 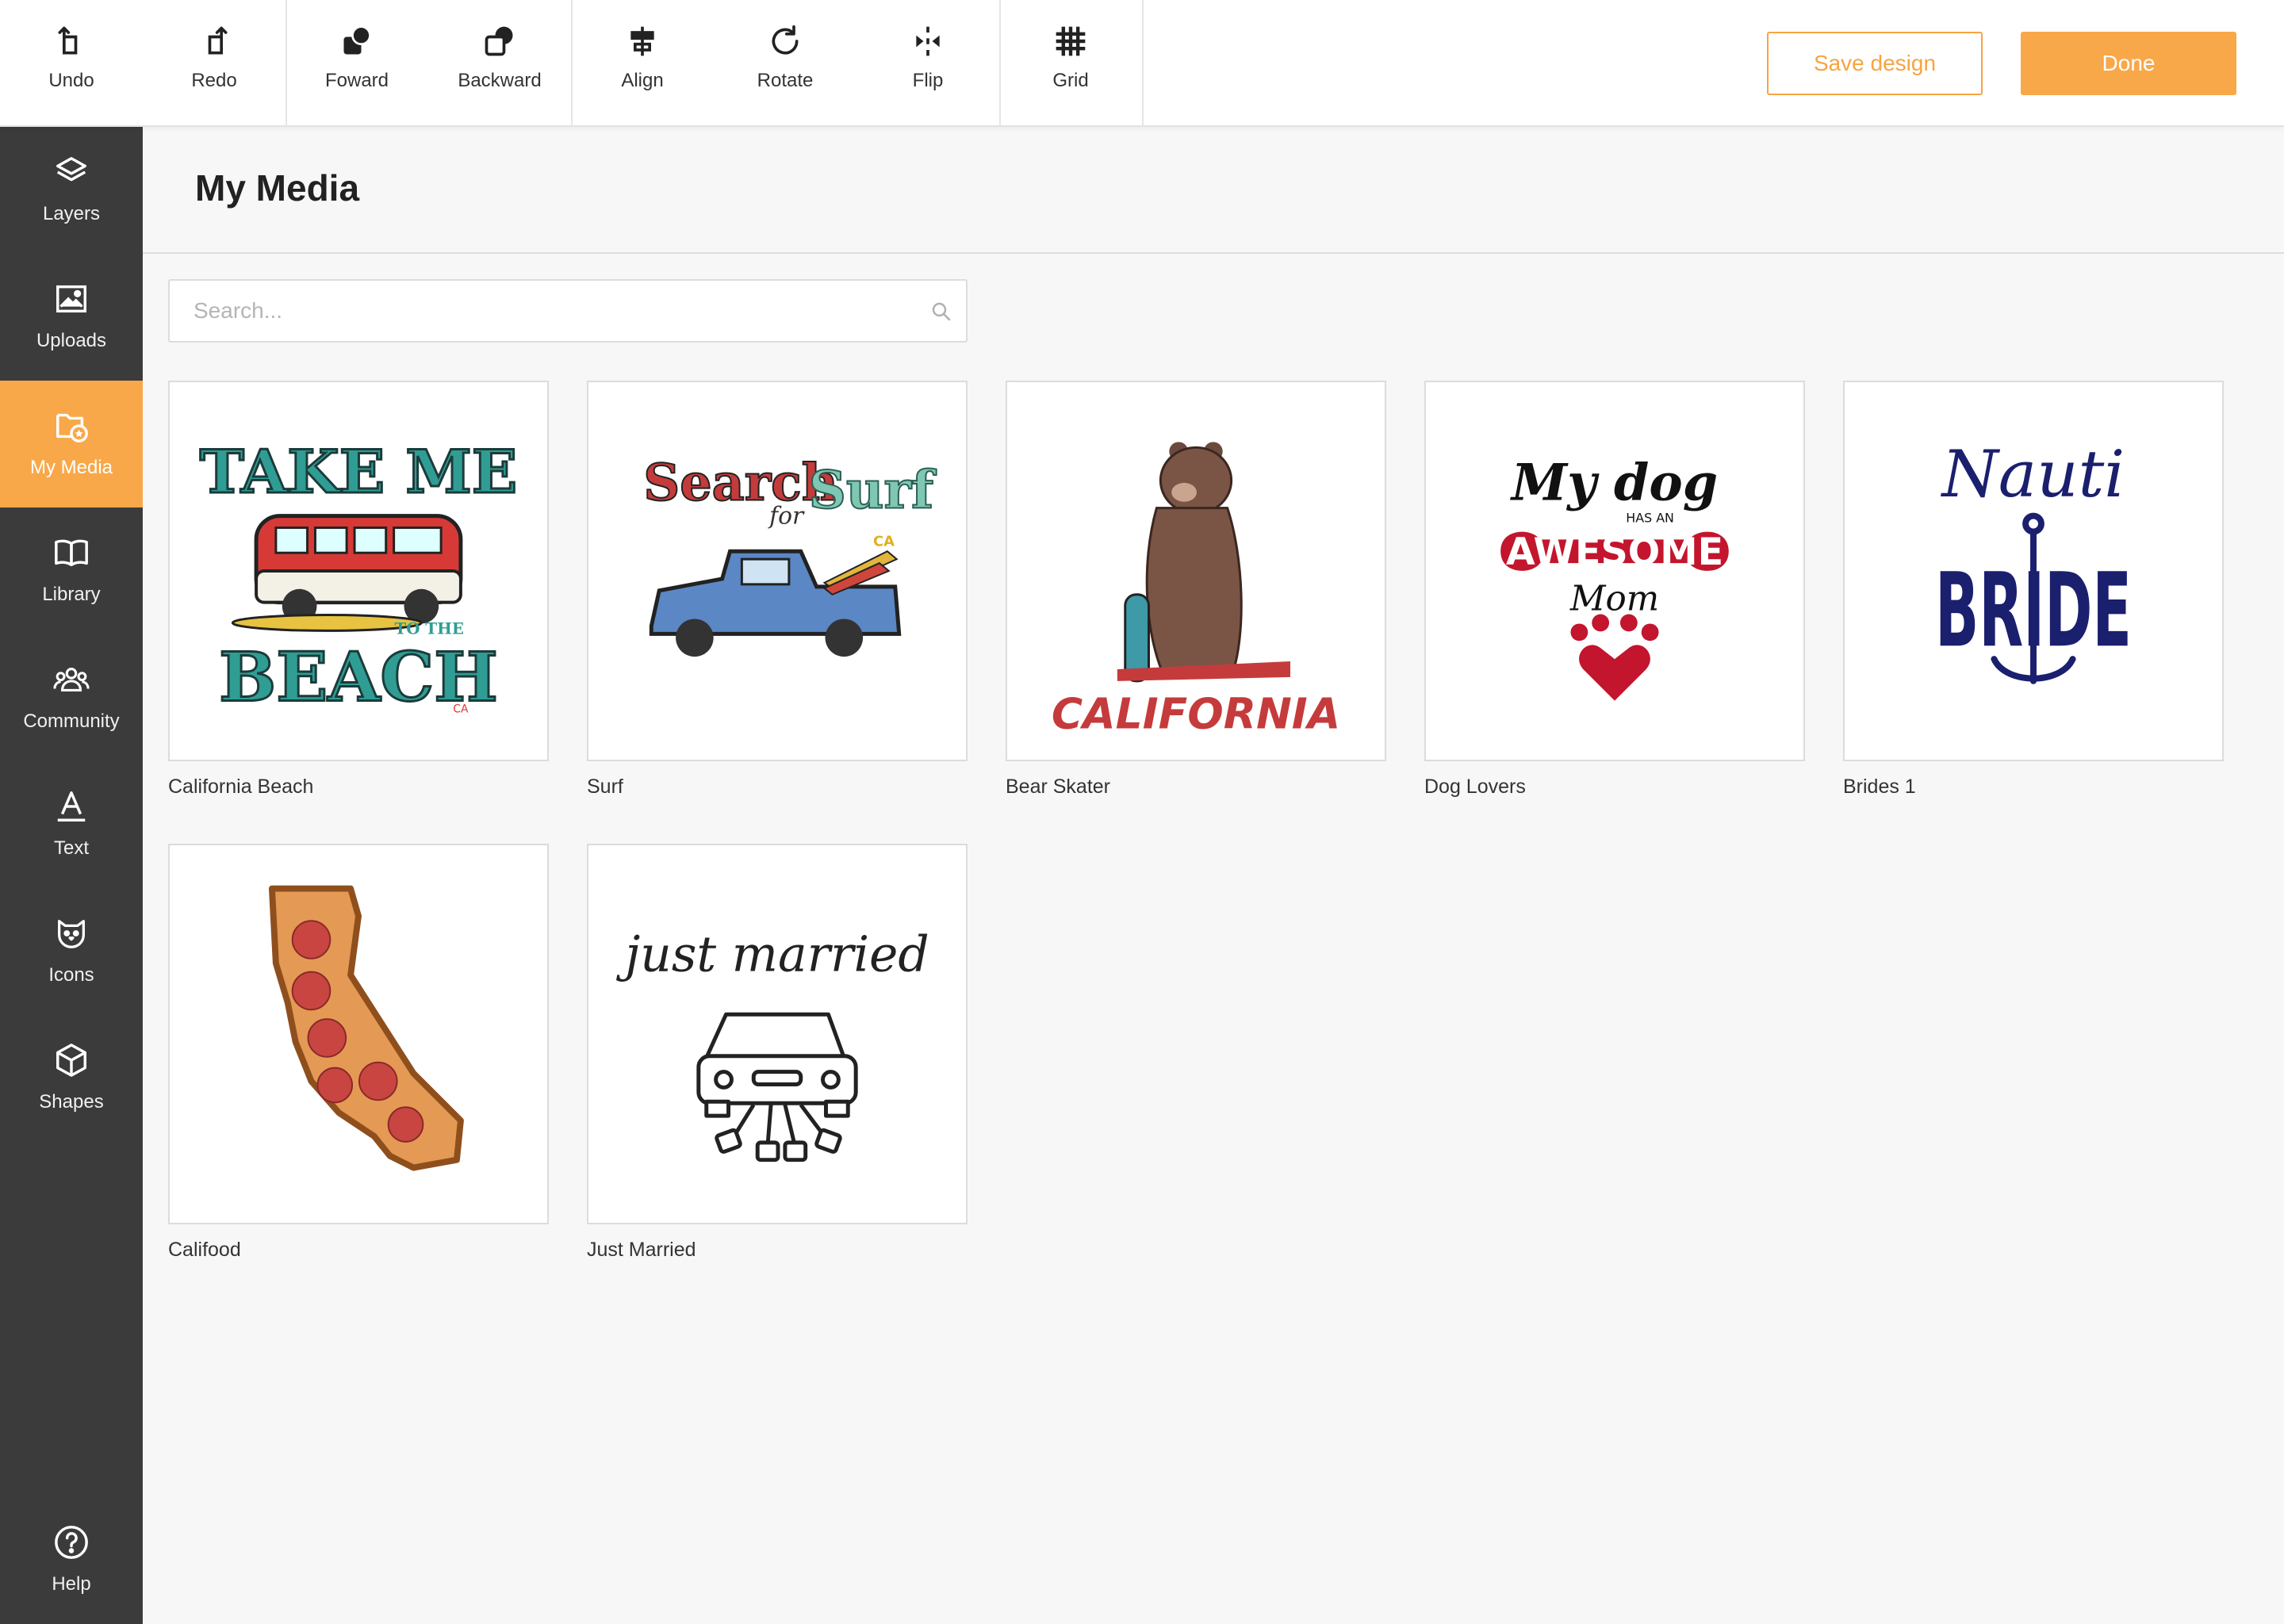 I want to click on pickup-truck-graphic, so click(x=775, y=603).